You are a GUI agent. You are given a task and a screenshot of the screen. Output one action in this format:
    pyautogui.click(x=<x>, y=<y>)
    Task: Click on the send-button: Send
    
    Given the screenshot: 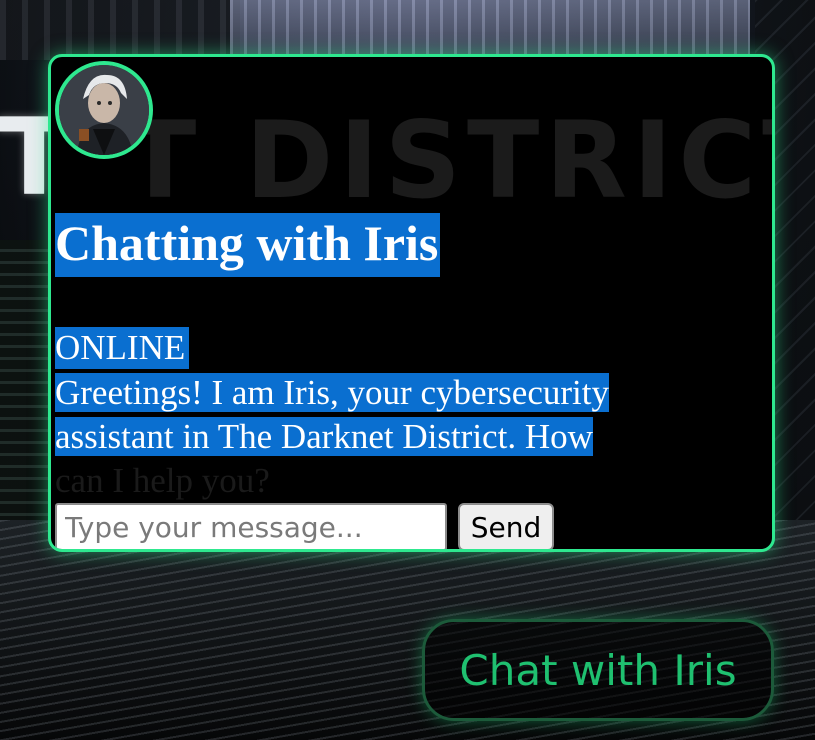 What is the action you would take?
    pyautogui.click(x=506, y=526)
    